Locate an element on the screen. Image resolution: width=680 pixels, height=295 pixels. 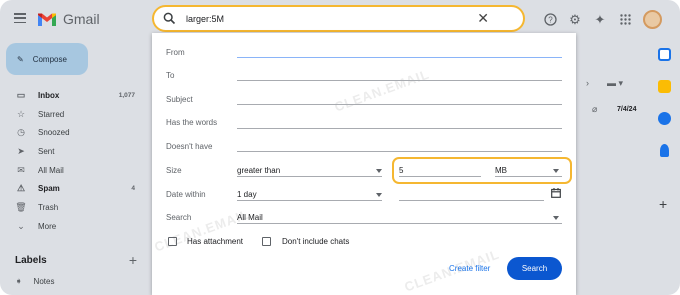
pencil-icon: ✎ is located at coordinates (20, 59).